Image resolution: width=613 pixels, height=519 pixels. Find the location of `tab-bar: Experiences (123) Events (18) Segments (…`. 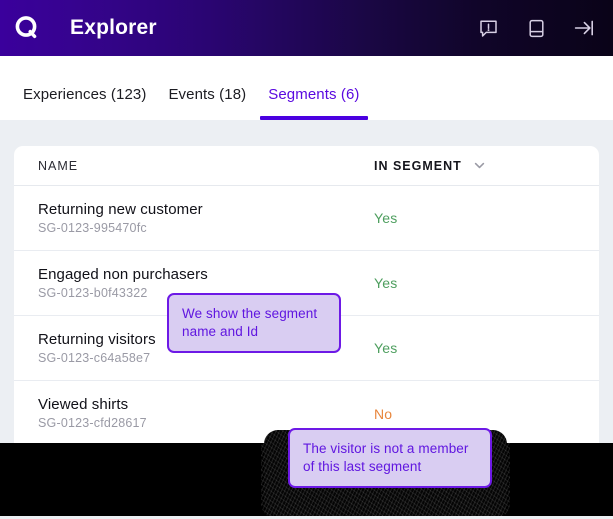

tab-bar: Experiences (123) Events (18) Segments (… is located at coordinates (306, 88).